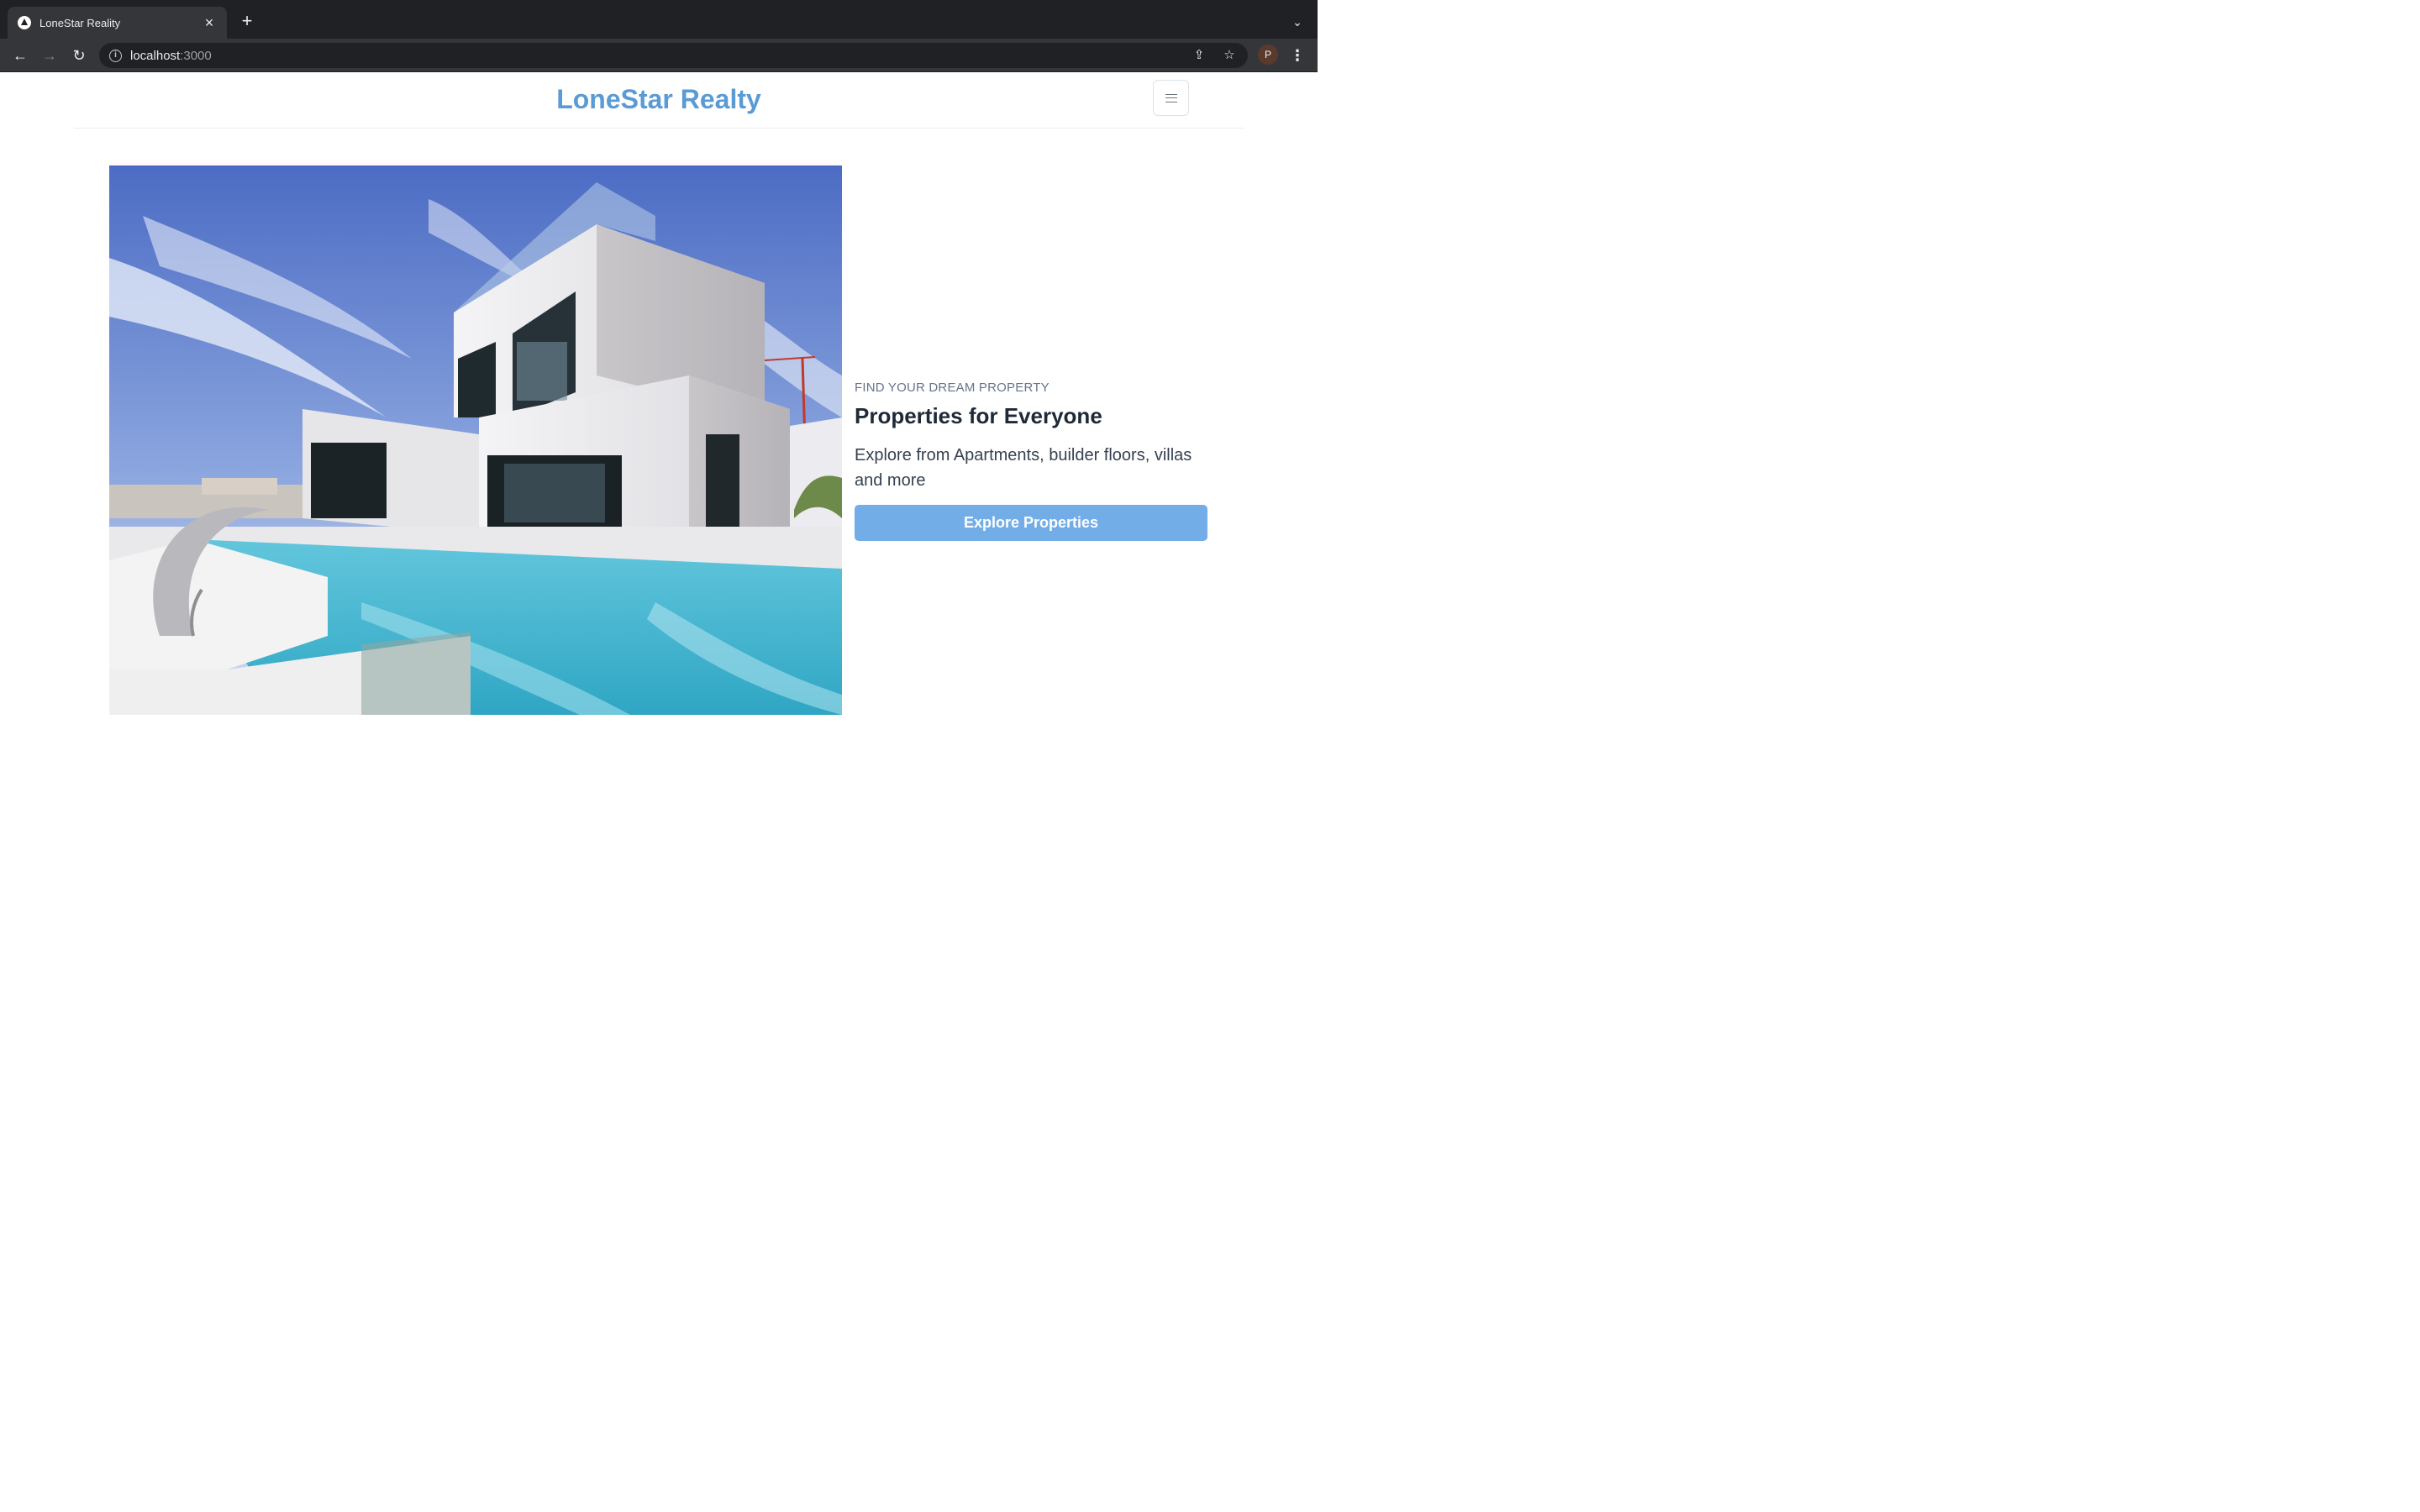  I want to click on hero-eyebrow: FIND YOUR DREAM PROPERTY, so click(953, 388).